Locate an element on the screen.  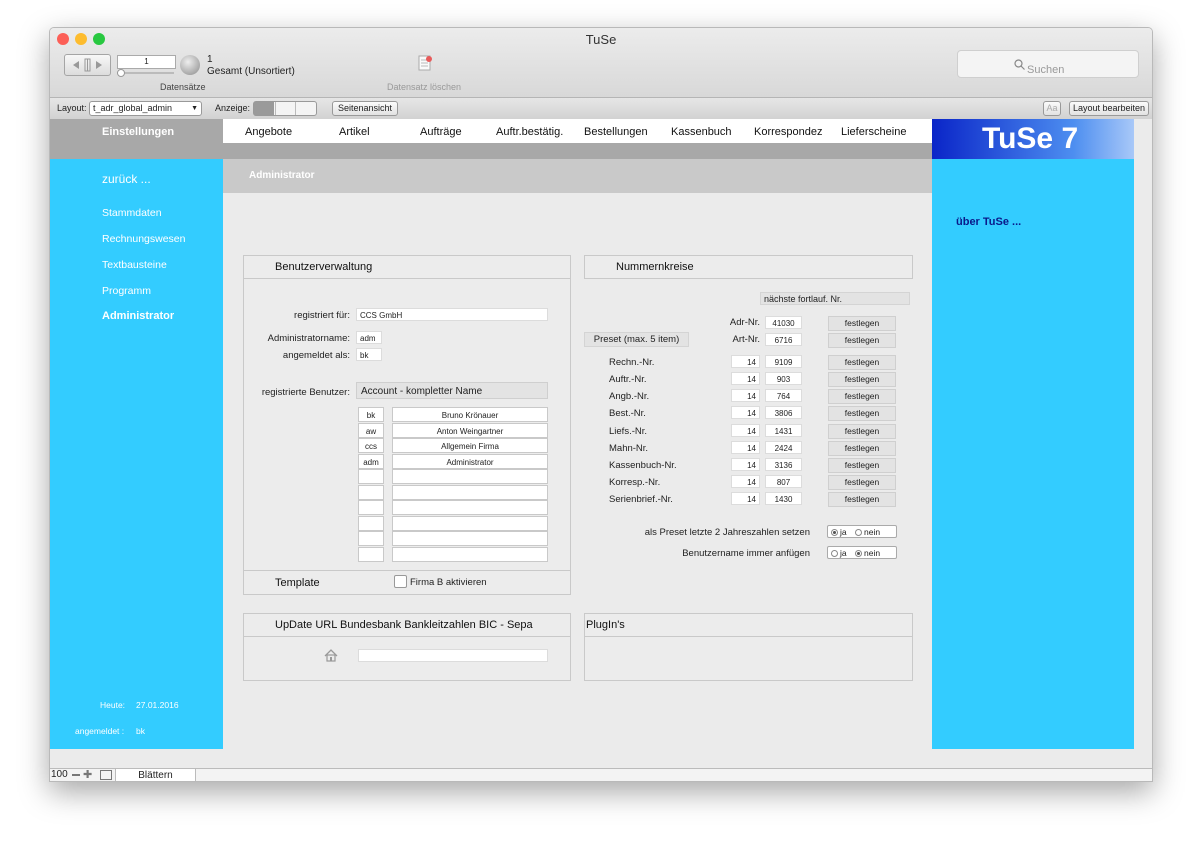
tab-auftragsbestaetigung: Auftr.bestätig. is located at coordinates (529, 132).